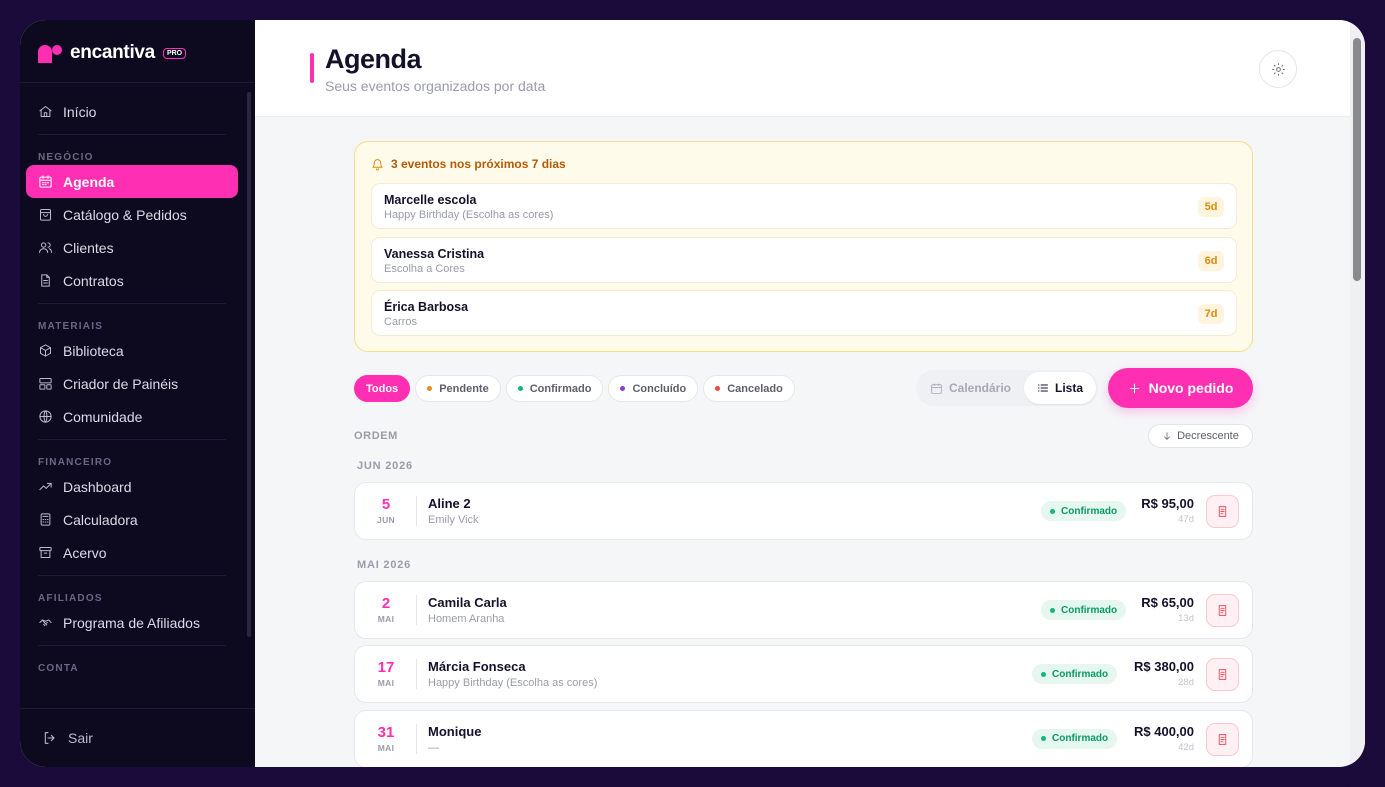 This screenshot has width=1385, height=787. I want to click on bag-icon, so click(45, 215).